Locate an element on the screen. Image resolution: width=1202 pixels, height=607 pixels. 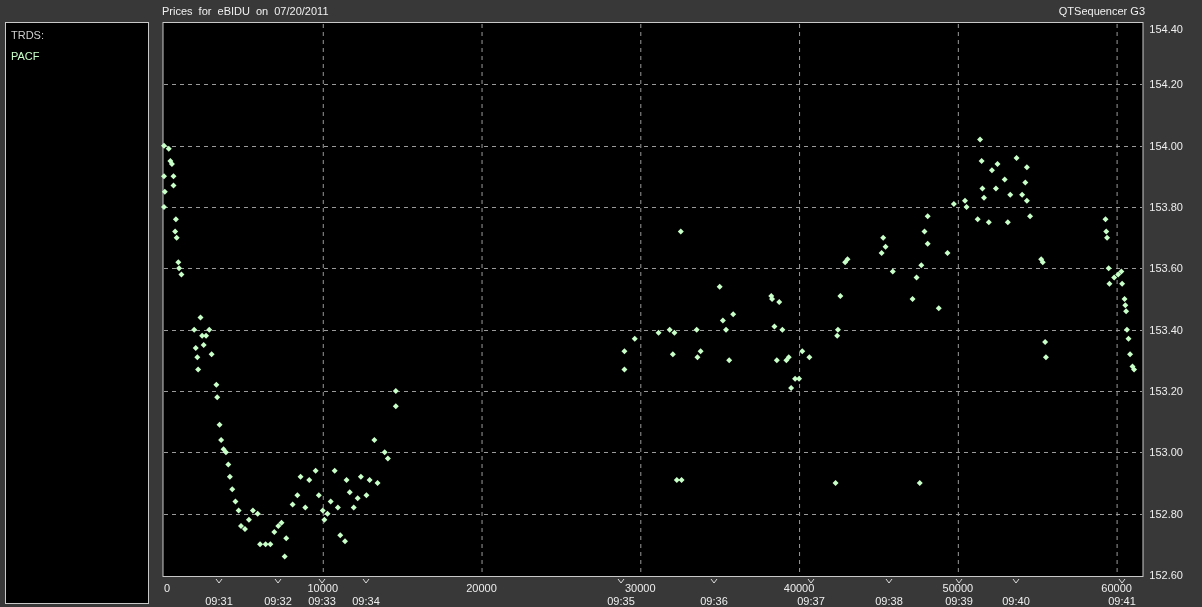
x-tick-label: 0 is located at coordinates (167, 588).